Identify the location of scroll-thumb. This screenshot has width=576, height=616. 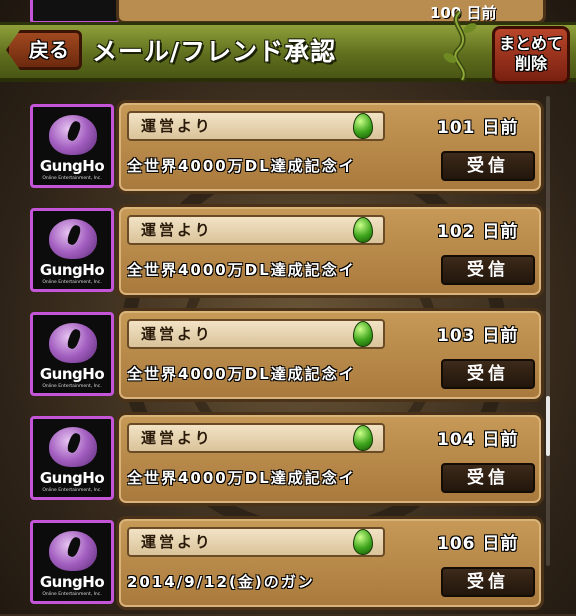
(548, 426).